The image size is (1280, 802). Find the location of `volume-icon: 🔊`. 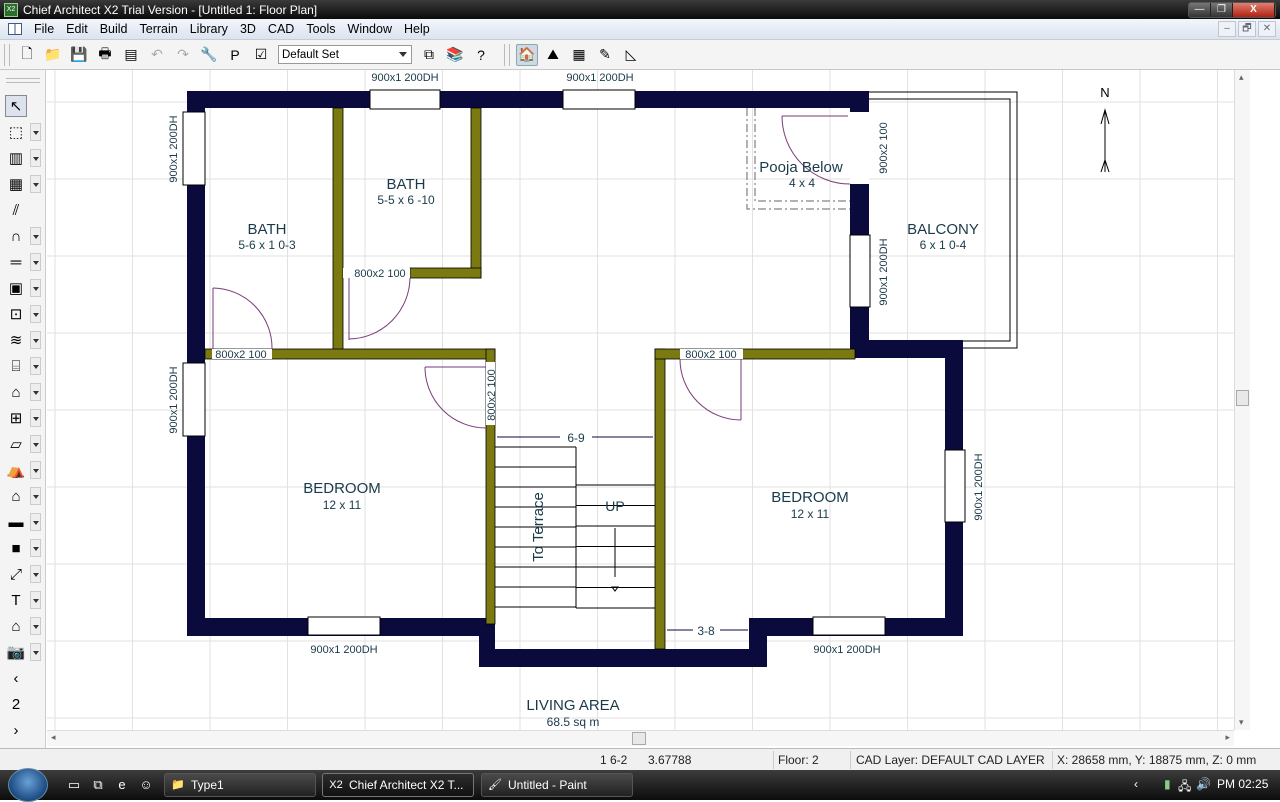

volume-icon: 🔊 is located at coordinates (1203, 784).